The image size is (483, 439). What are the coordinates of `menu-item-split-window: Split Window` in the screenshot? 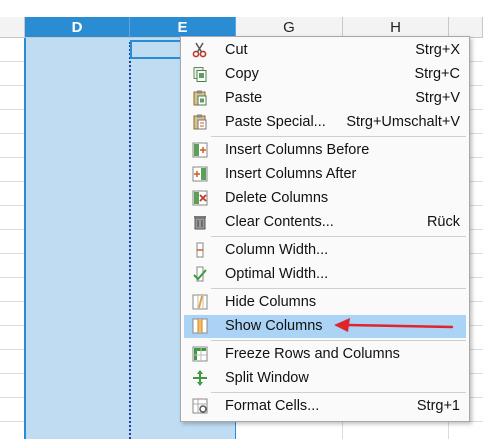 It's located at (325, 378).